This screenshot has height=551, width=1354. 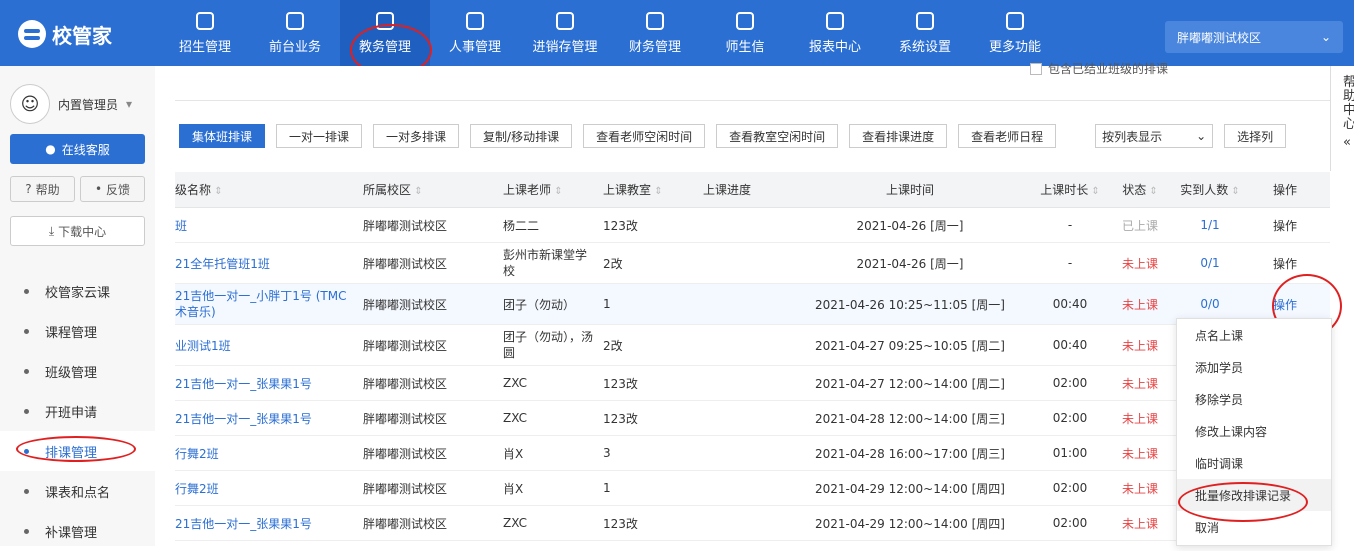 I want to click on nav-item-settings: 系统设置, so click(x=925, y=33).